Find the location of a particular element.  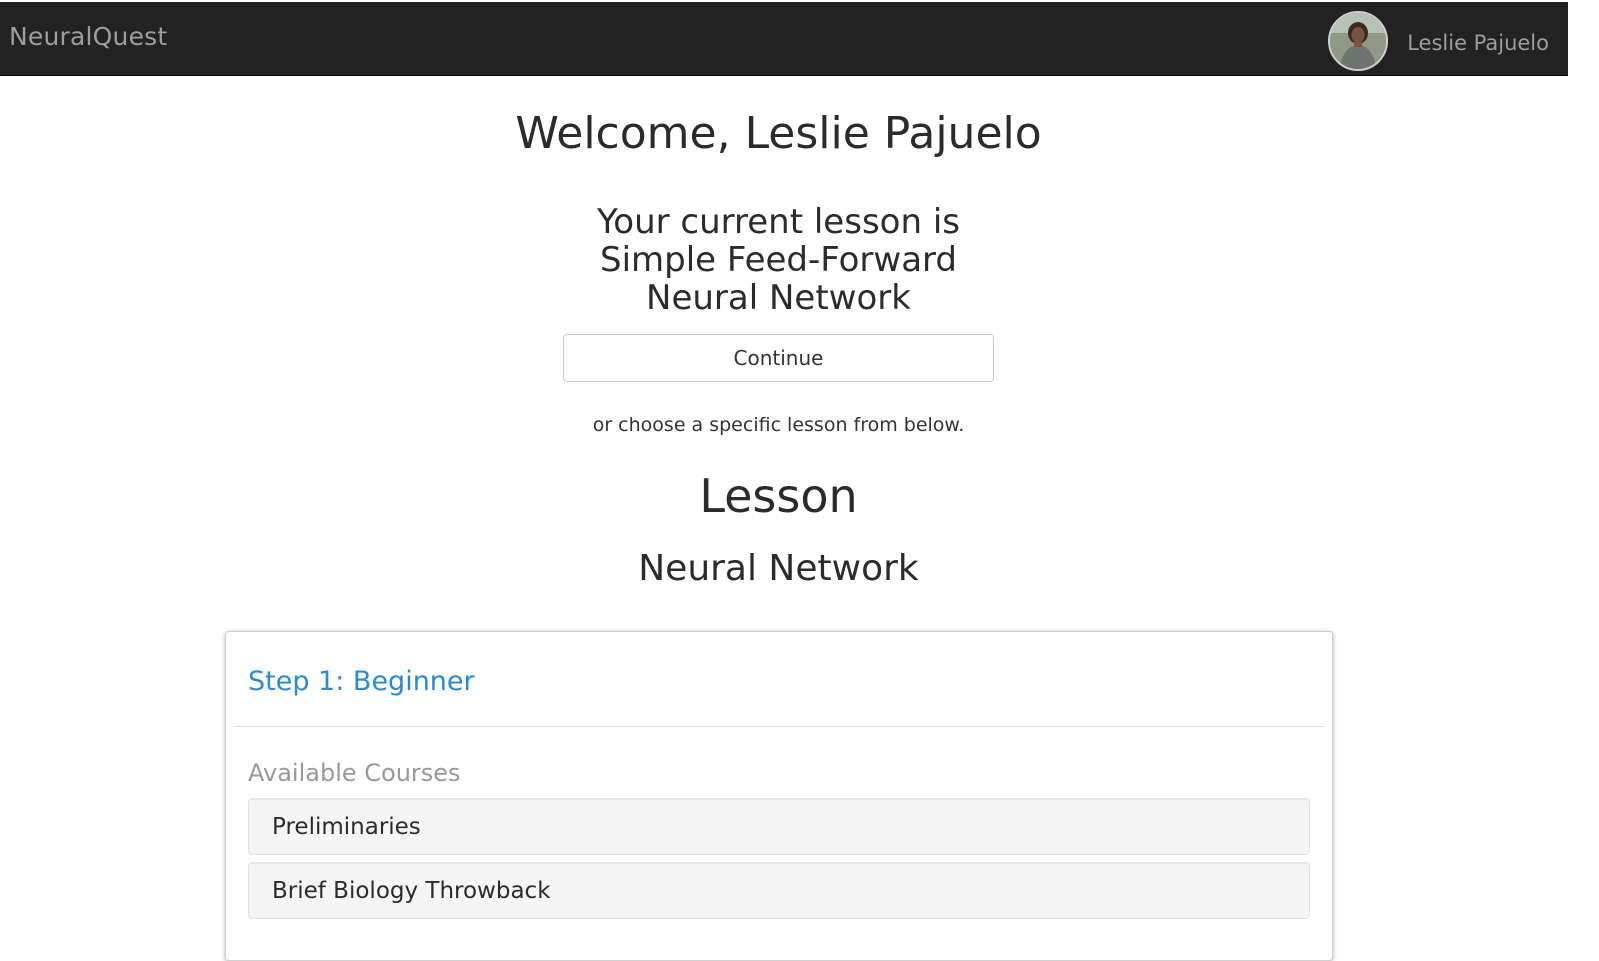

user-name-link: Leslie Pajuelo is located at coordinates (1478, 43).